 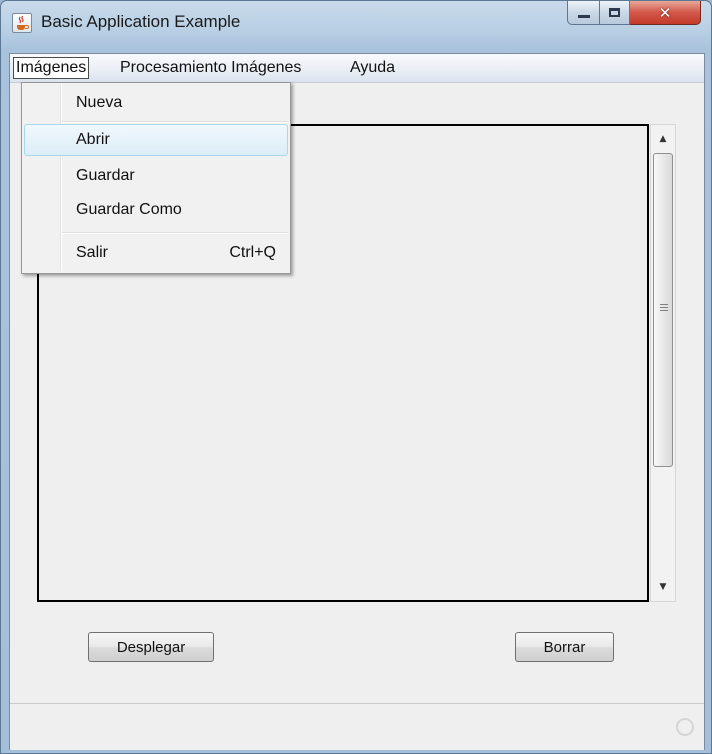 What do you see at coordinates (93, 139) in the screenshot?
I see `menu-item-label: Abrir` at bounding box center [93, 139].